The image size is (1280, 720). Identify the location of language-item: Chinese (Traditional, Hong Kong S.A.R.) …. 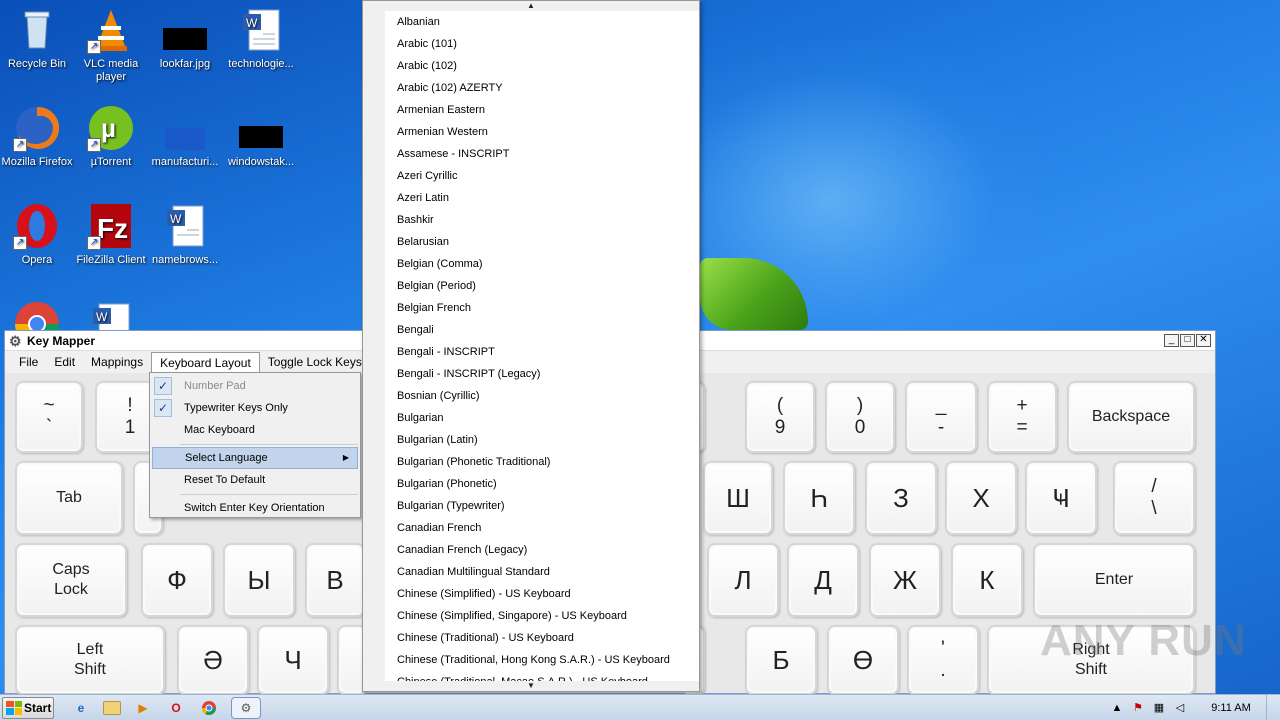
(542, 660).